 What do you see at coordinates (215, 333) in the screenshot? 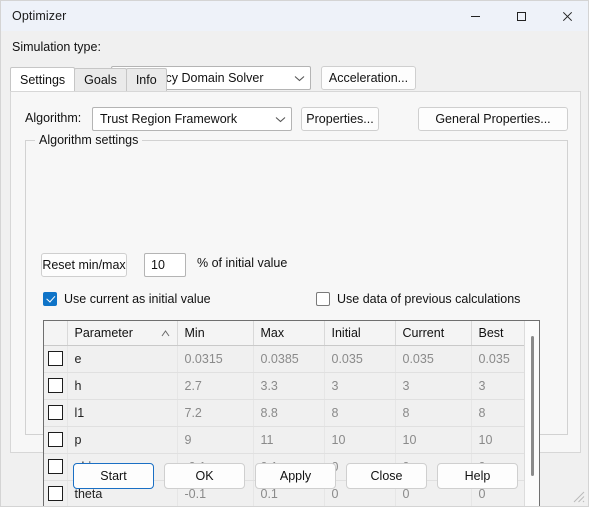
I see `column-header-min: Min` at bounding box center [215, 333].